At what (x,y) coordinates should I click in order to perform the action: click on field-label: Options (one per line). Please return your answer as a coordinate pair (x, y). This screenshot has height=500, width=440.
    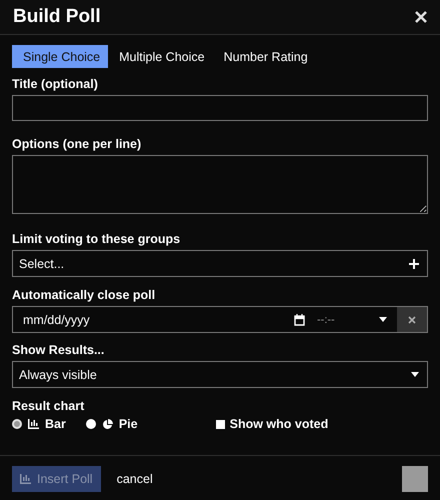
    Looking at the image, I should click on (77, 144).